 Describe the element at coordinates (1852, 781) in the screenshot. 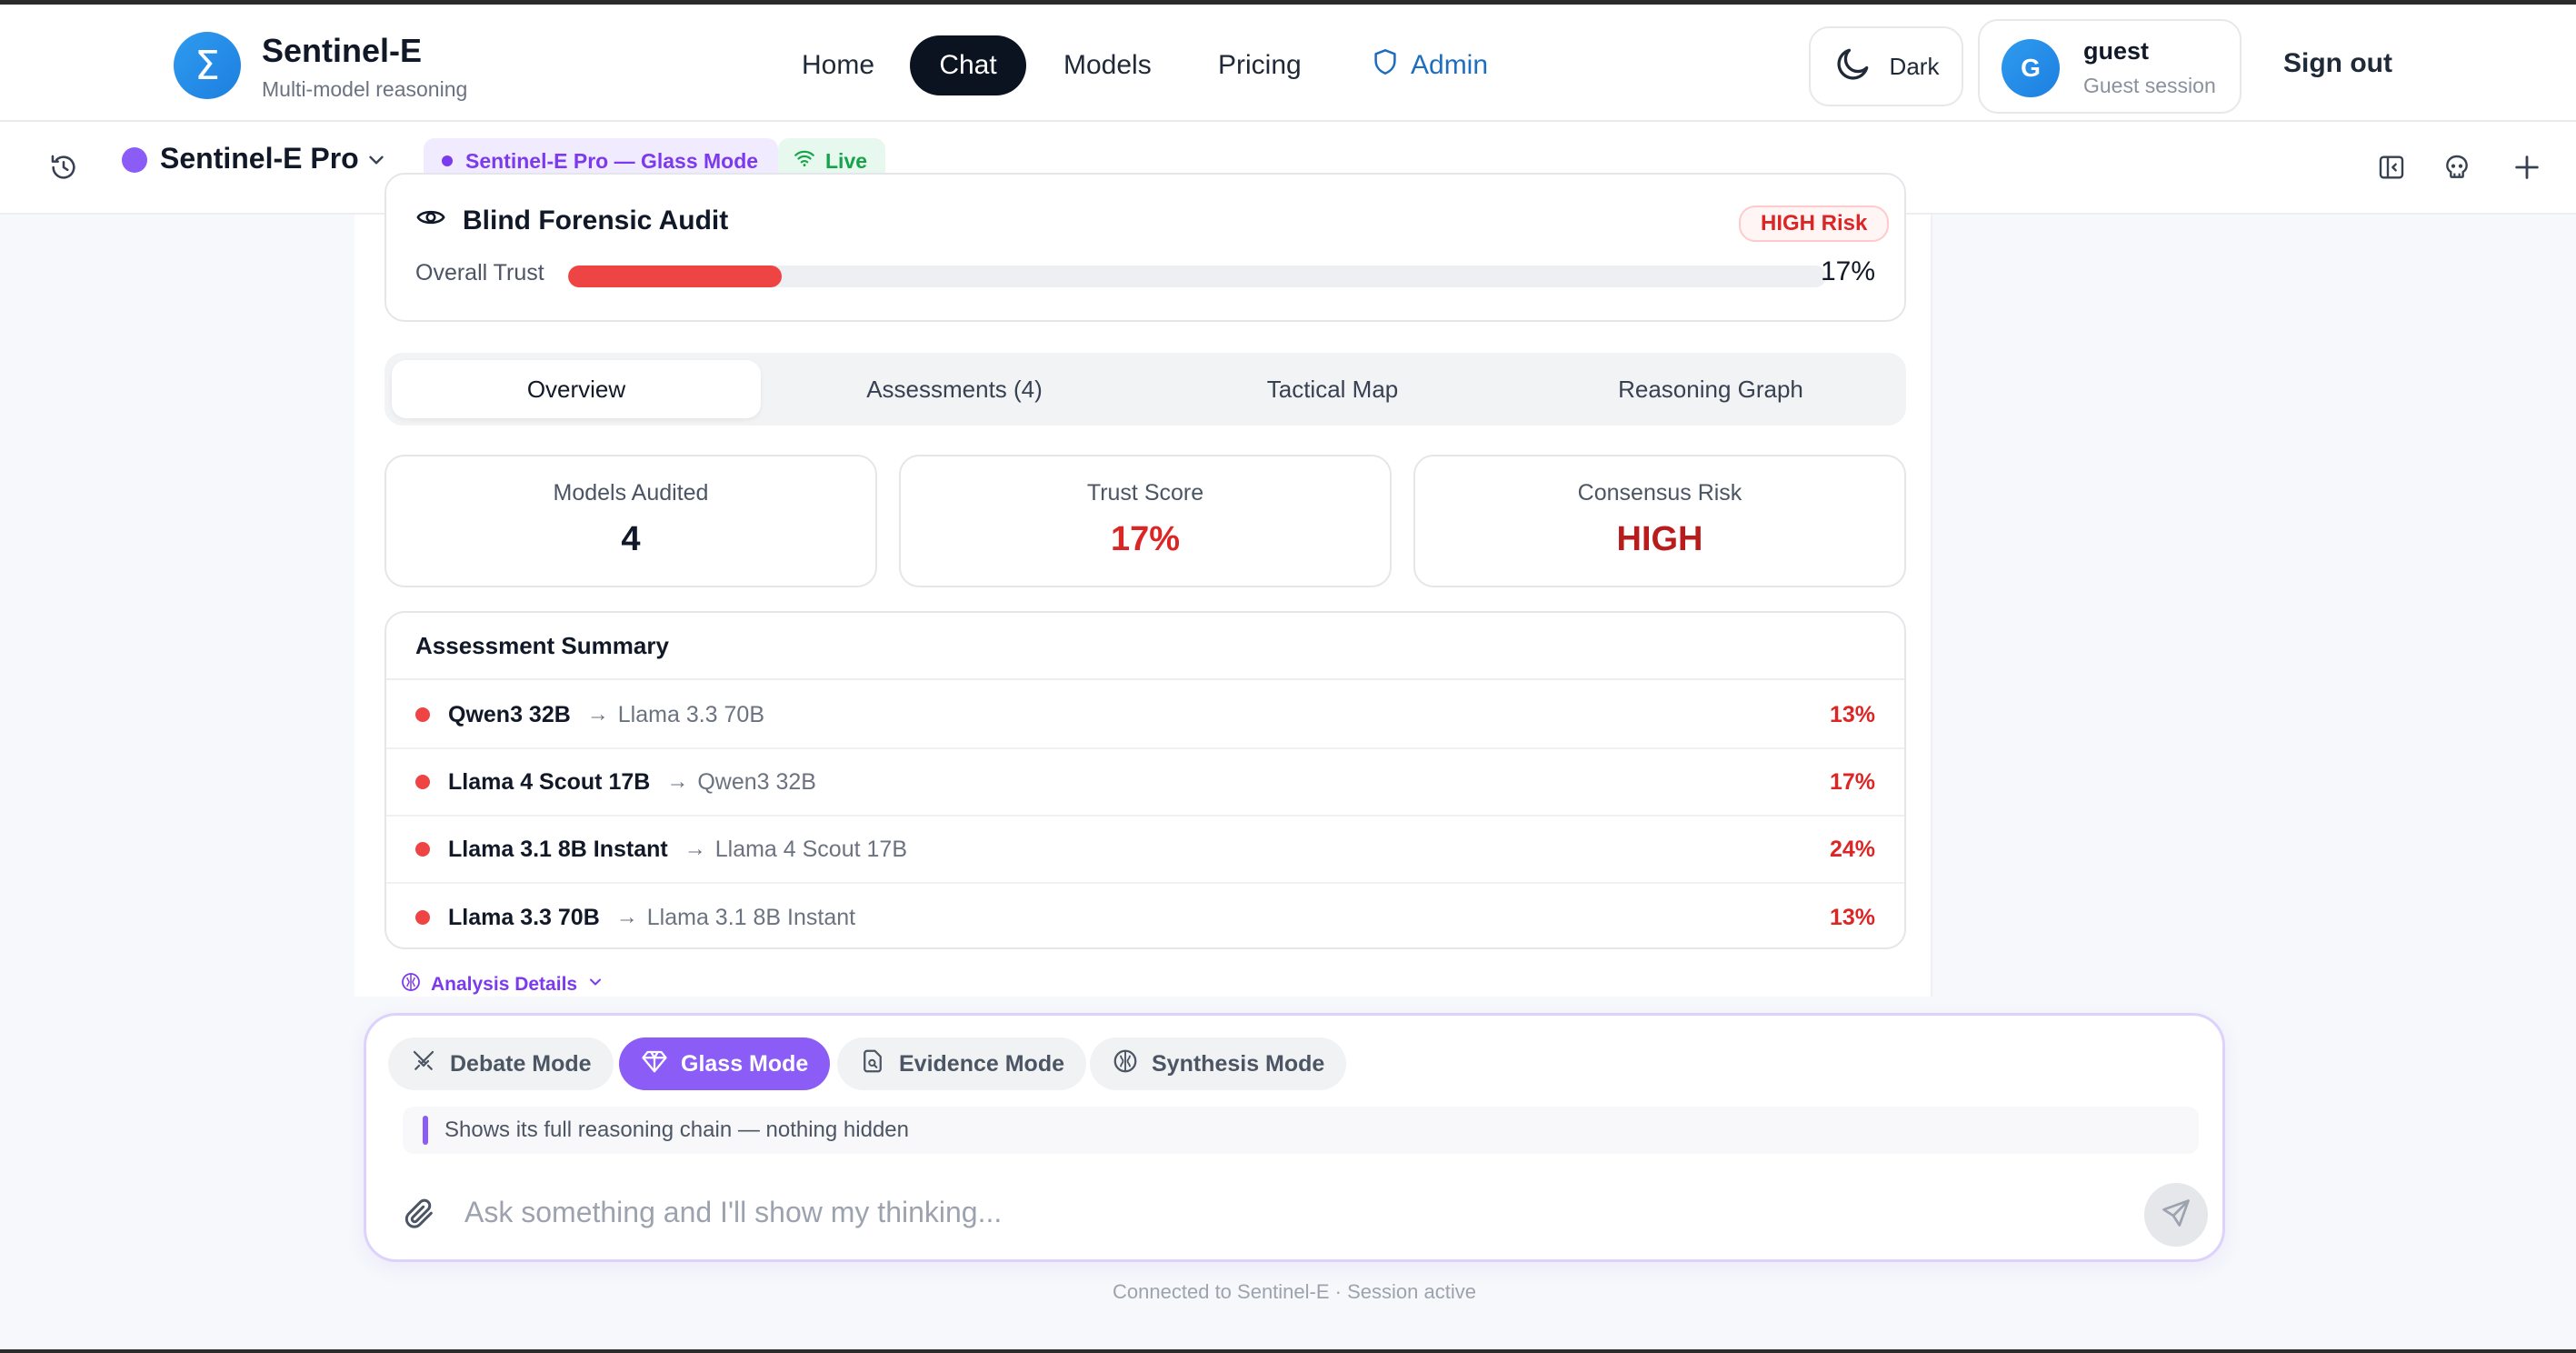

I see `row-score: 17%` at that location.